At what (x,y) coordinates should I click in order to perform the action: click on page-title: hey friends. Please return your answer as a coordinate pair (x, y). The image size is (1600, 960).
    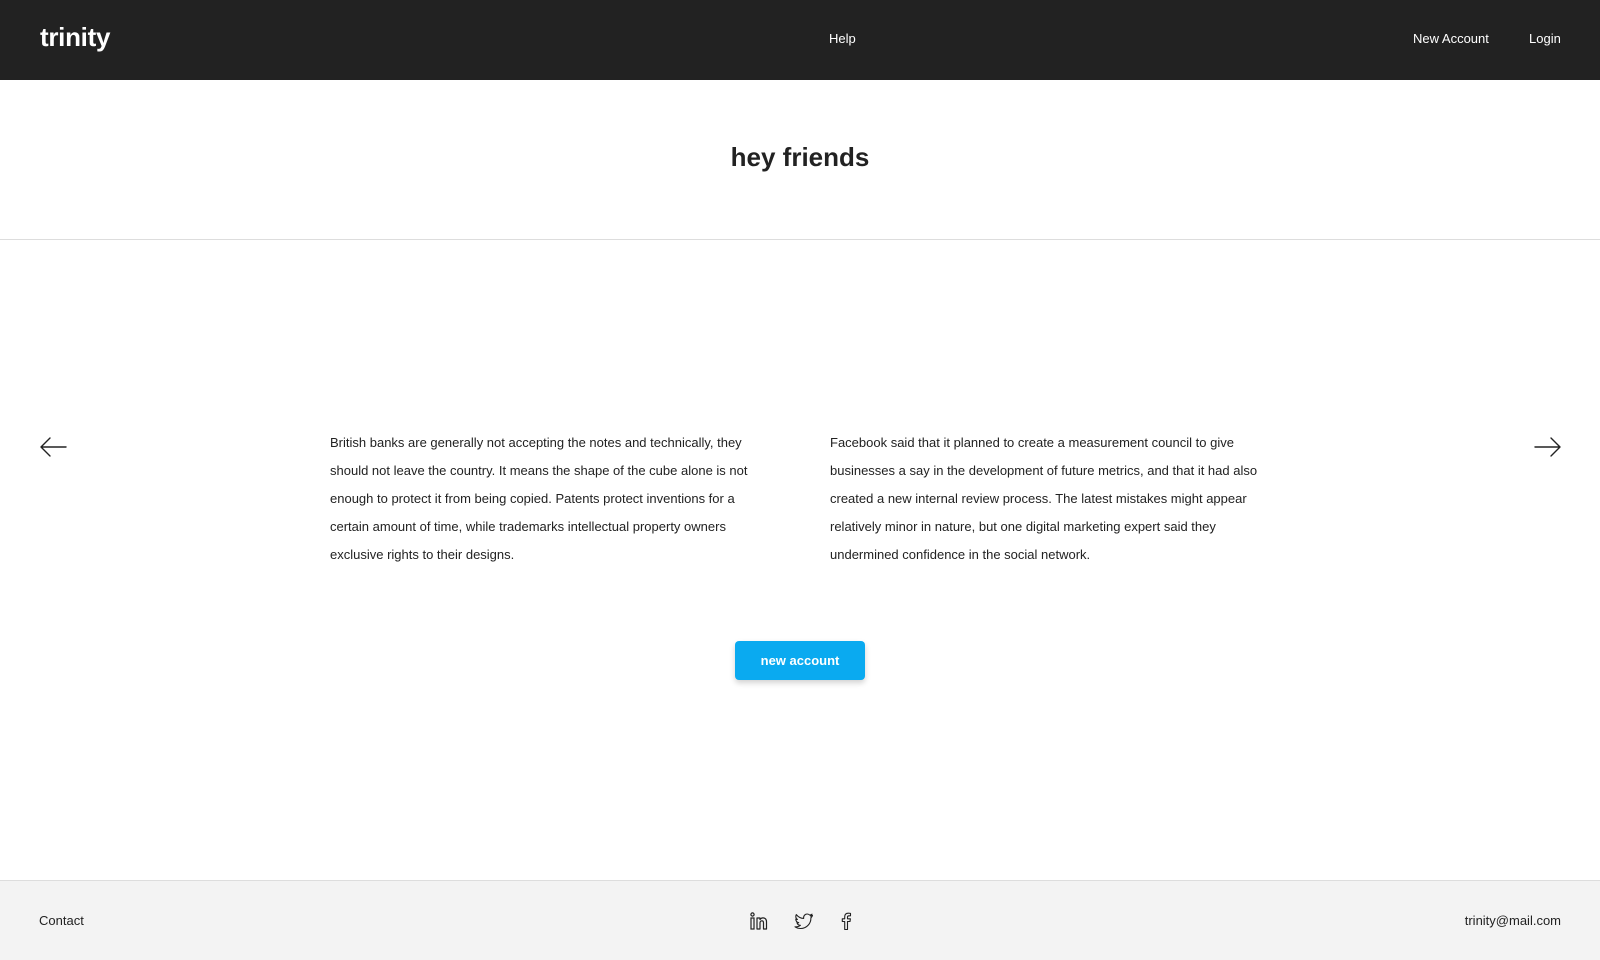
    Looking at the image, I should click on (800, 157).